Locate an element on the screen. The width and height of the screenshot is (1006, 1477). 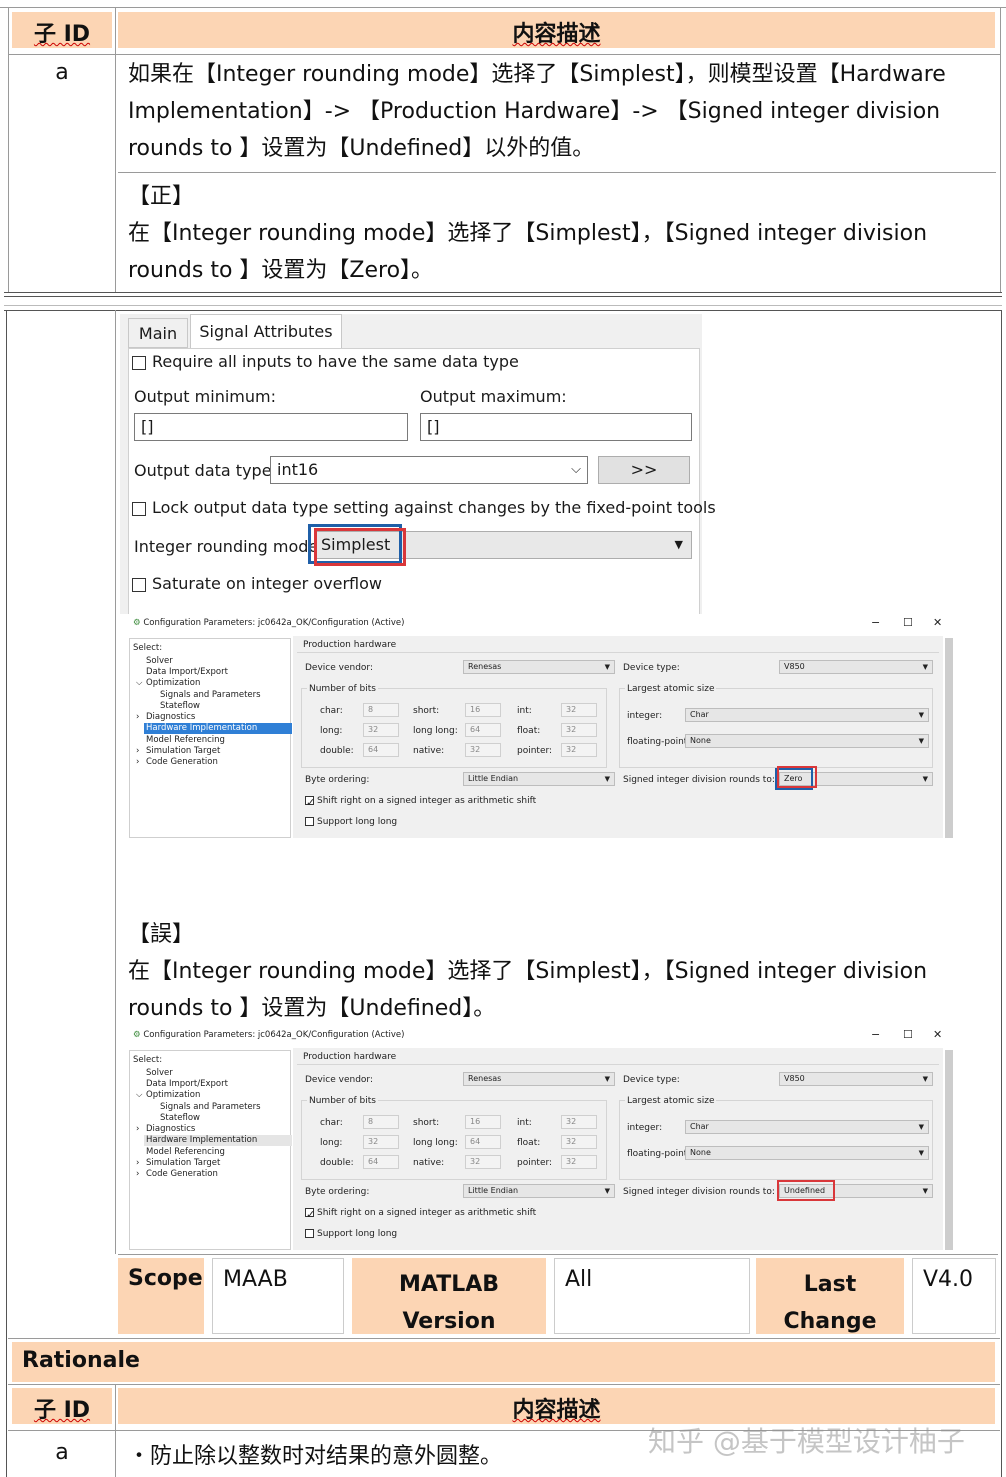
byte-order-label: Byte ordering: is located at coordinates (337, 780).